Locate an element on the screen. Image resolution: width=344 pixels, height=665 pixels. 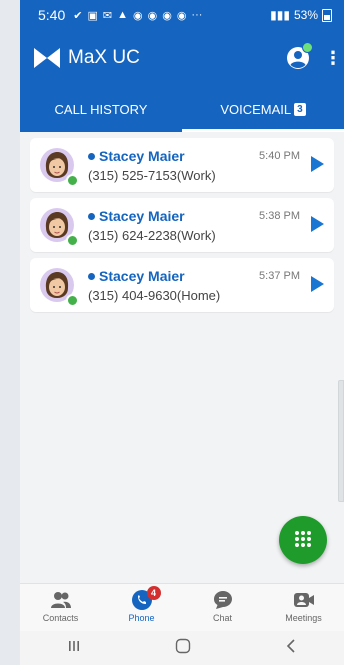
contact-number: (315) 525-7153(Work) is located at coordinates (152, 175).